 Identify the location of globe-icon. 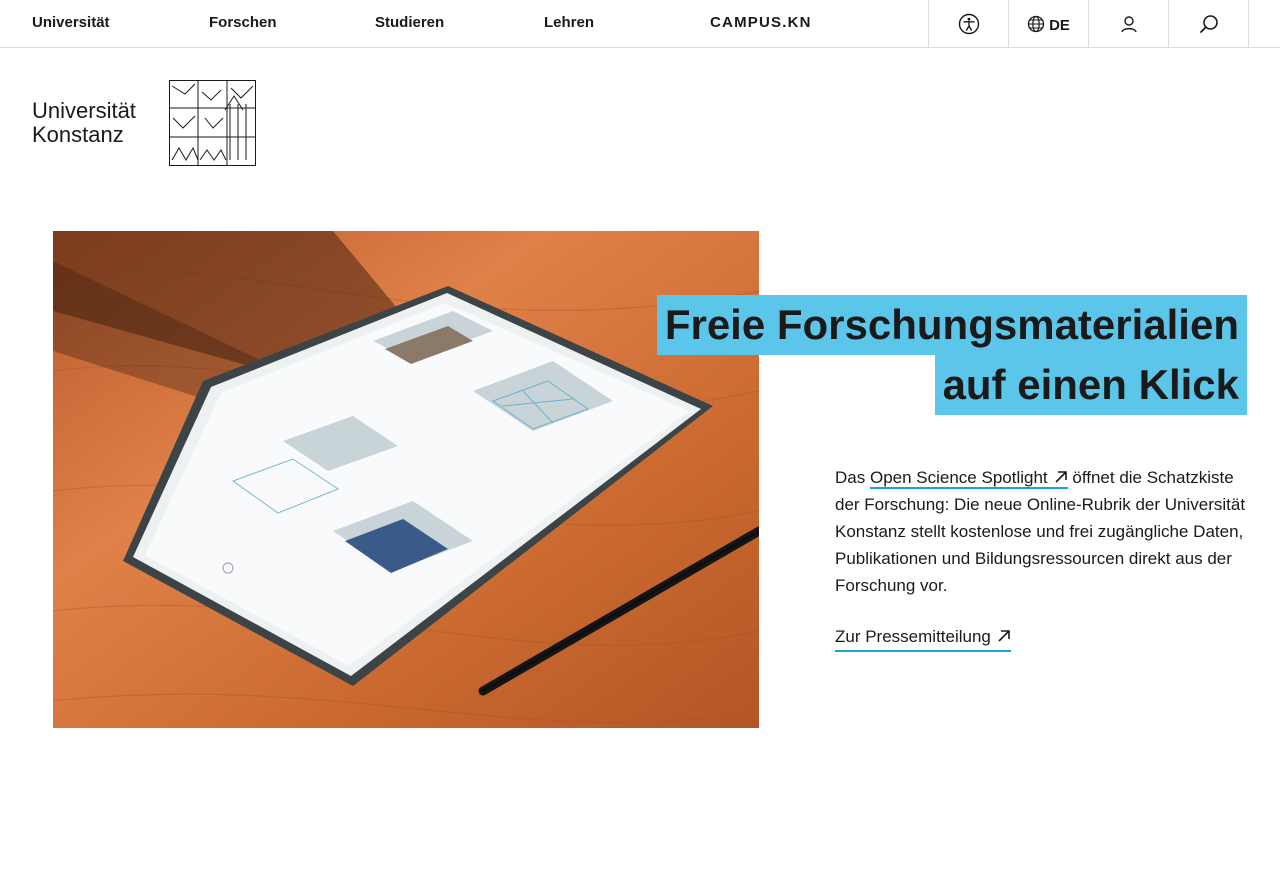
(1036, 23).